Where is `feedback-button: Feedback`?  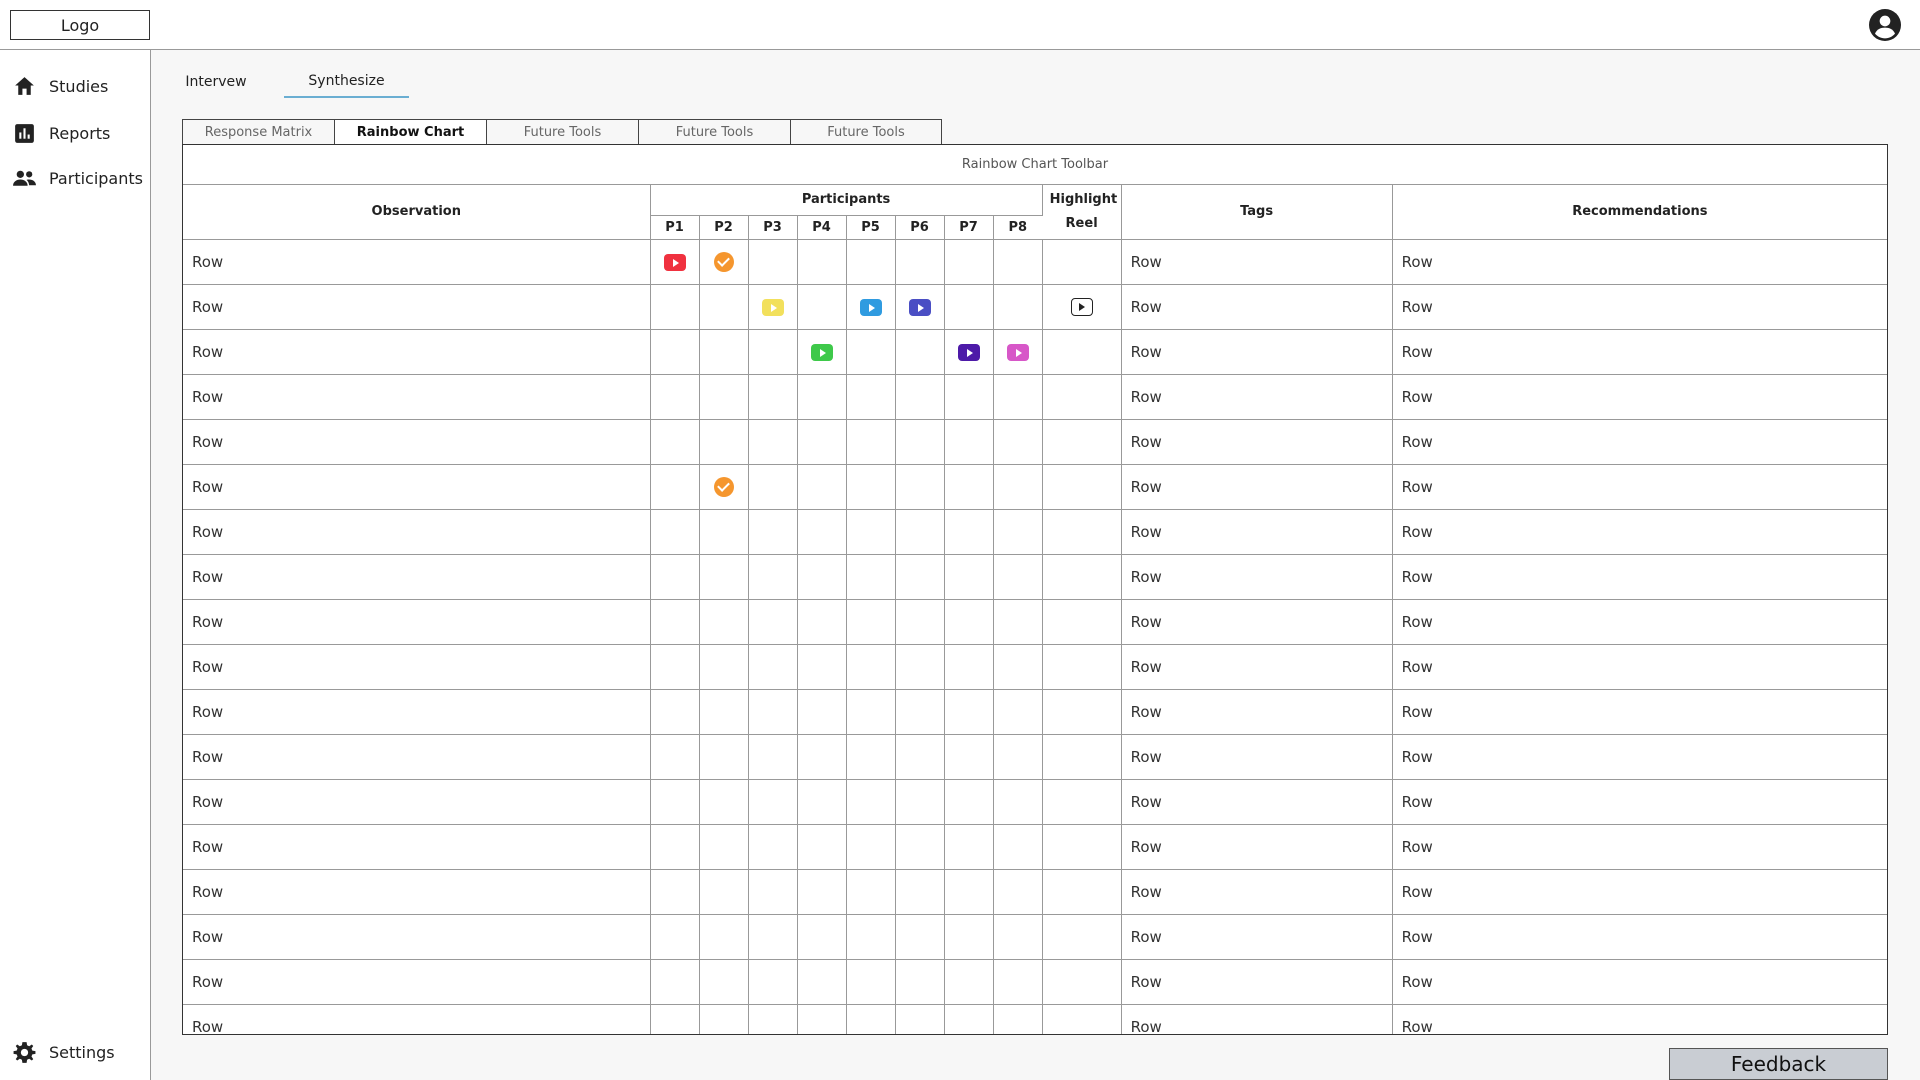 feedback-button: Feedback is located at coordinates (1778, 1064).